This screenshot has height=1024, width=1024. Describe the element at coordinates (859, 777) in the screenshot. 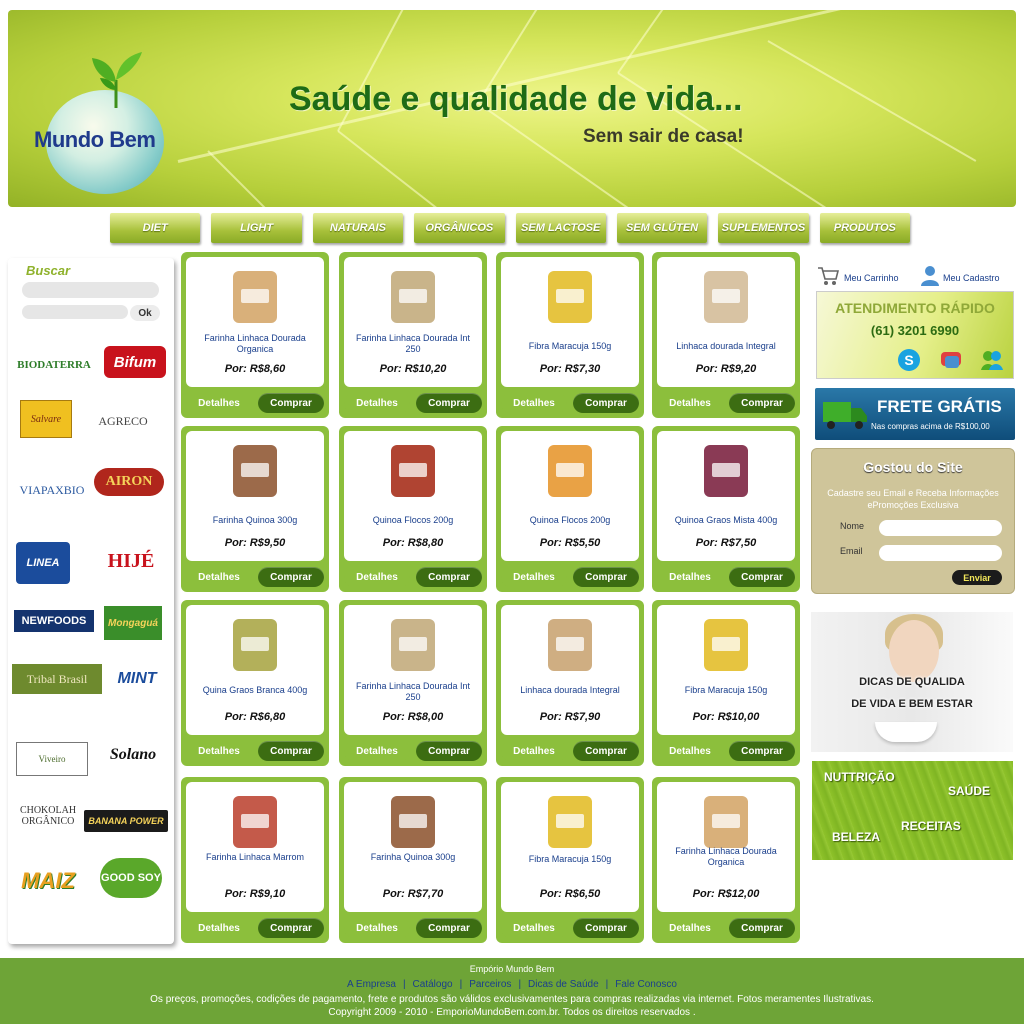

I see `topic-nutricao: NUTTRIÇÃO` at that location.